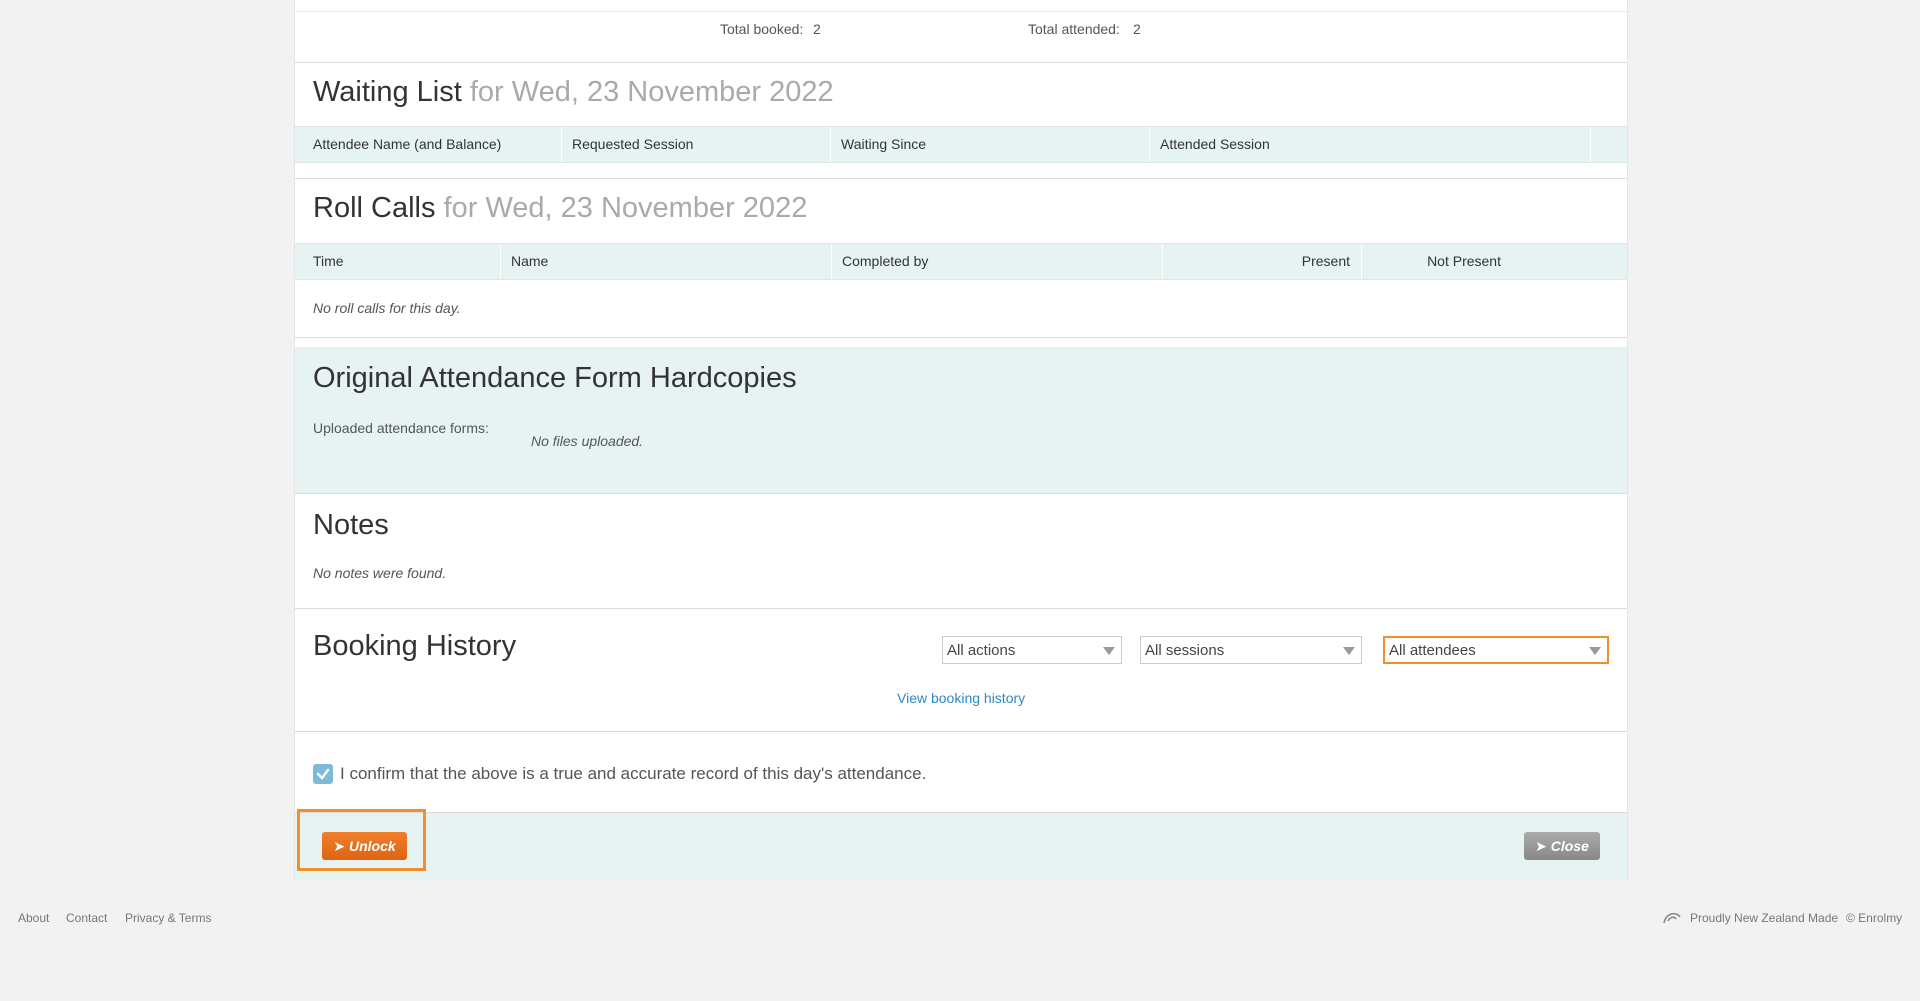  What do you see at coordinates (762, 29) in the screenshot?
I see `total-booked-label: Total booked:` at bounding box center [762, 29].